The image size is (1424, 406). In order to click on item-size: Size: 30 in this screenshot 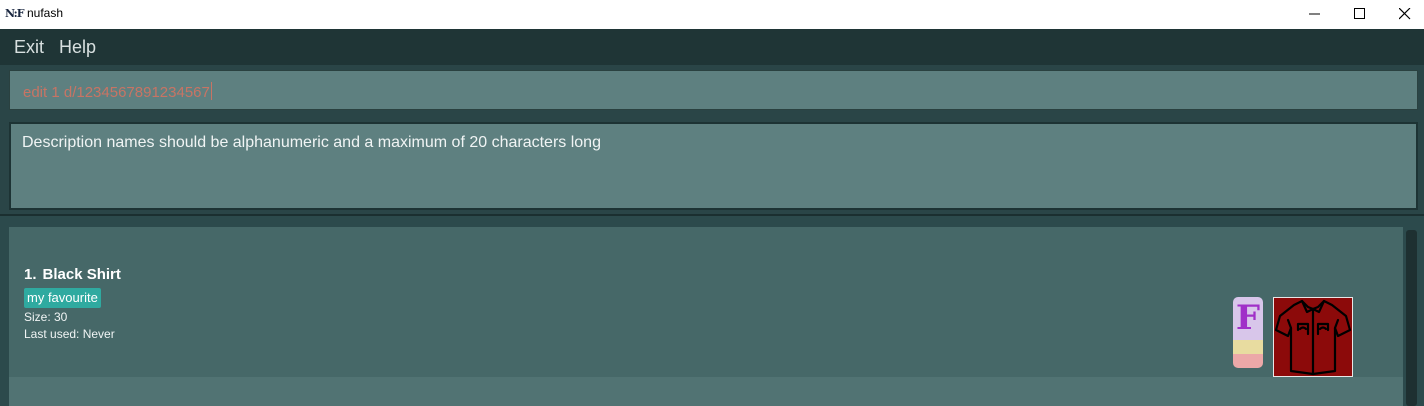, I will do `click(46, 317)`.